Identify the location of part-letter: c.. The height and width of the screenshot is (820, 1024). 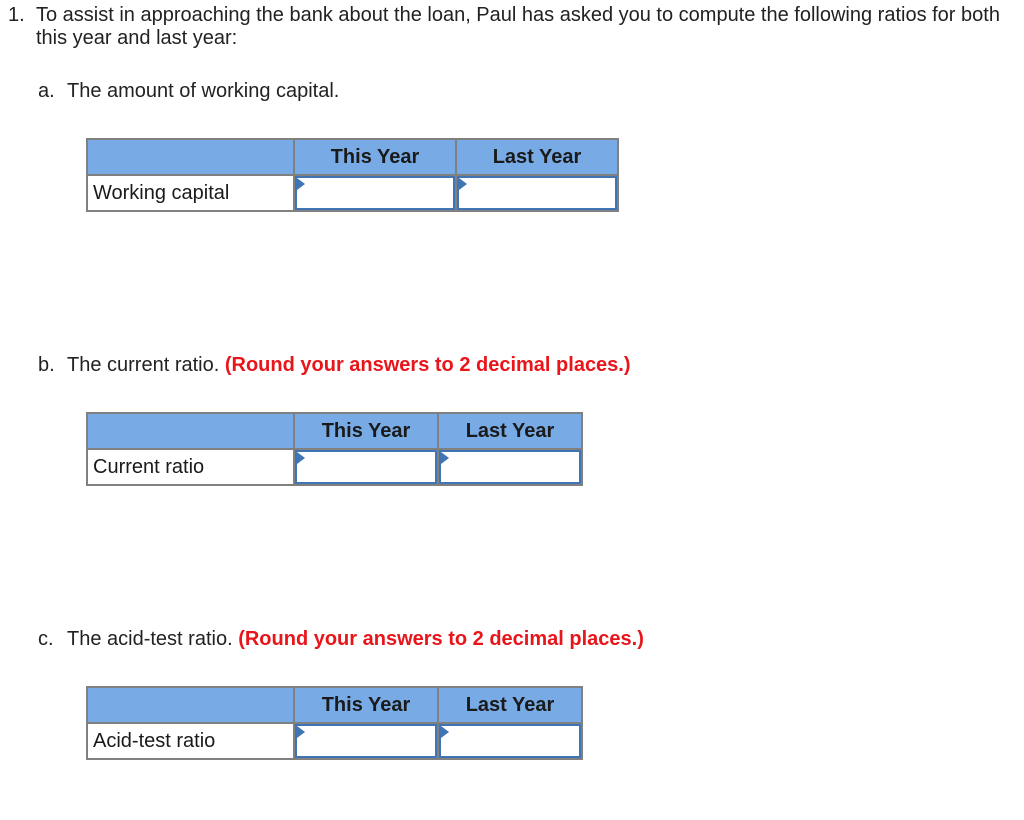
(46, 639).